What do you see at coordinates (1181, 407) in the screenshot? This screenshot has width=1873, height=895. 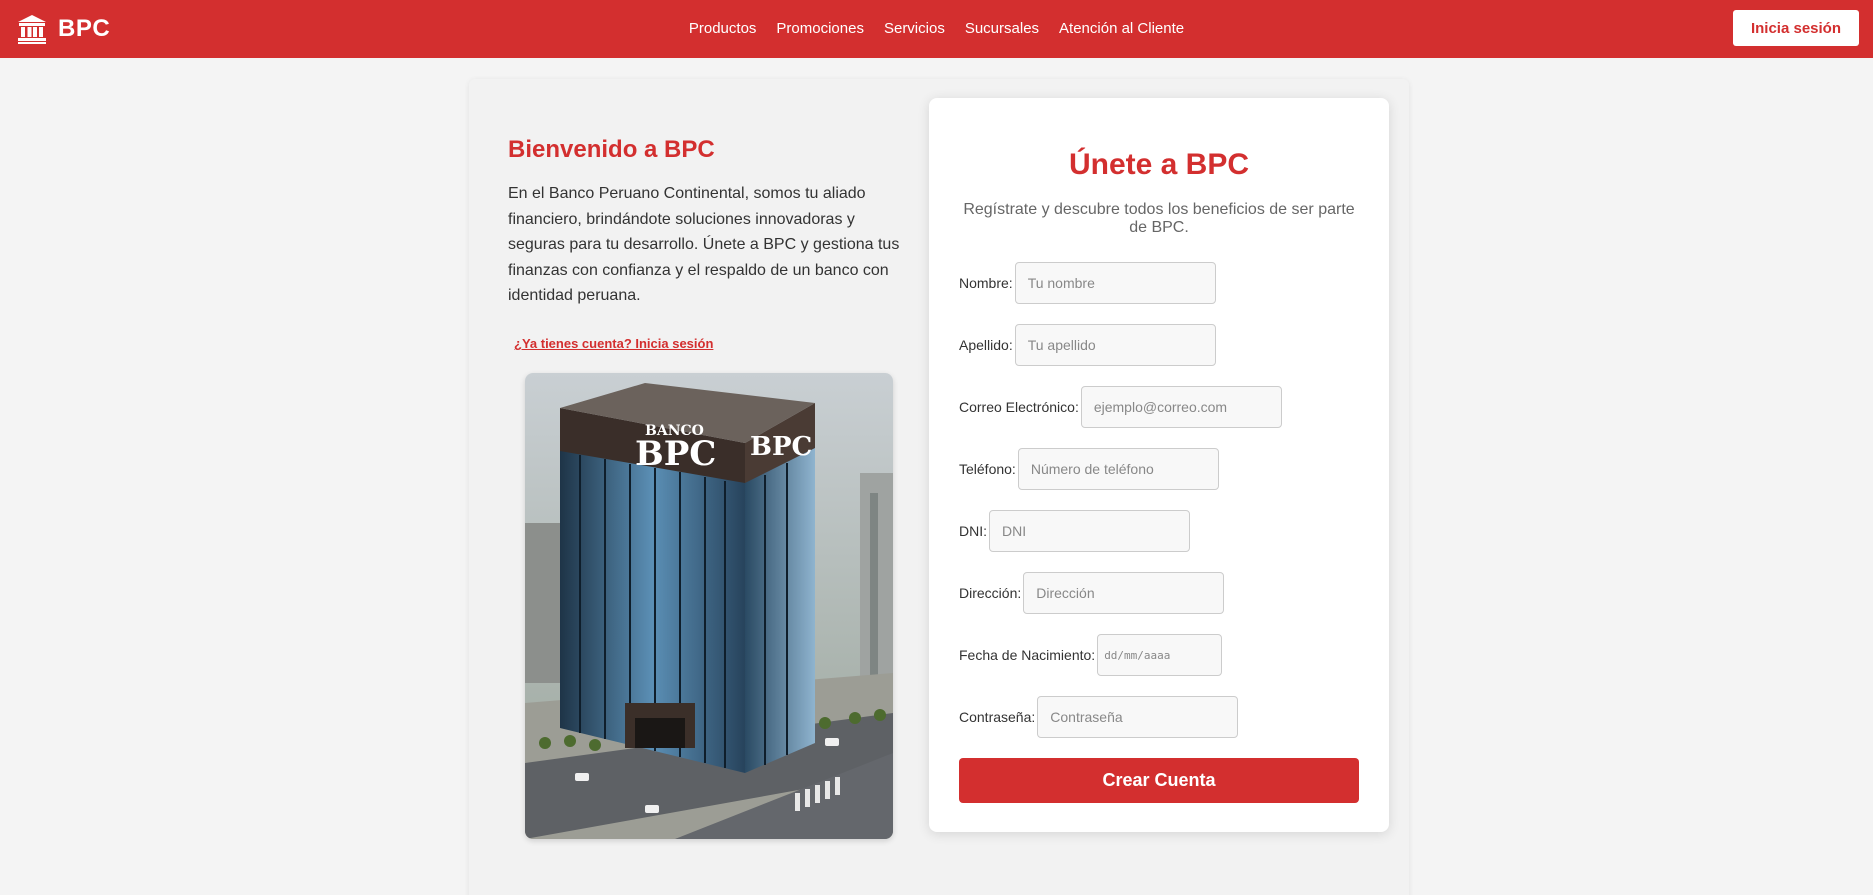 I see `email-input` at bounding box center [1181, 407].